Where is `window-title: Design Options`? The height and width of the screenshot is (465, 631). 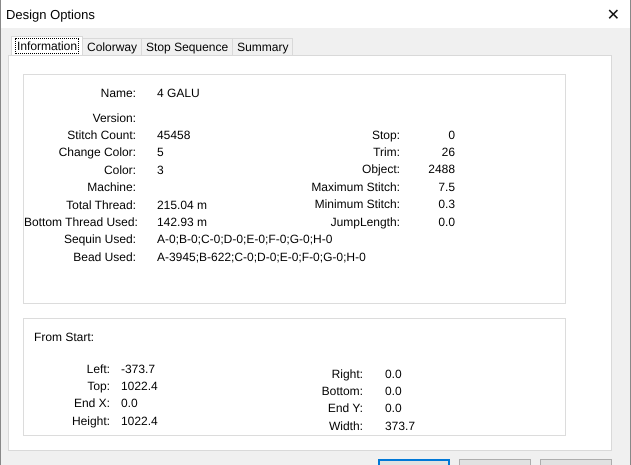
window-title: Design Options is located at coordinates (50, 14).